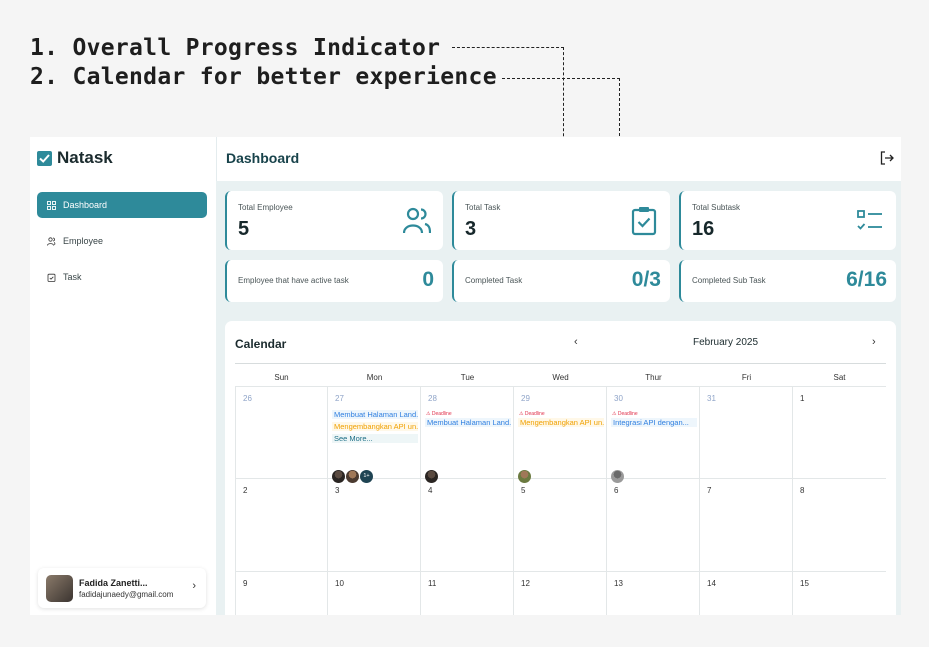 The height and width of the screenshot is (647, 929). Describe the element at coordinates (281, 593) in the screenshot. I see `calendar-day: 9` at that location.